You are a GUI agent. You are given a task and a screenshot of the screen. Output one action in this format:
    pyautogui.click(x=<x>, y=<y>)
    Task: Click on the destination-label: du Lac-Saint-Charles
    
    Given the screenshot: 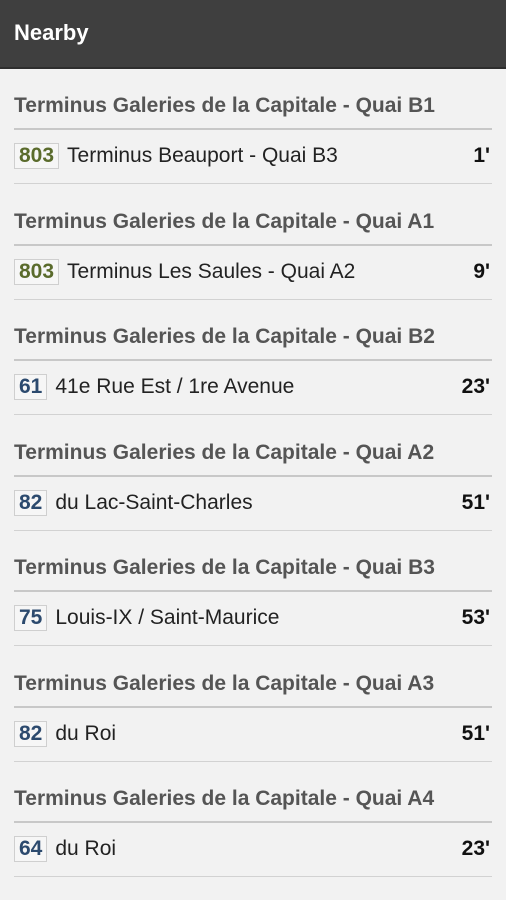 What is the action you would take?
    pyautogui.click(x=154, y=502)
    